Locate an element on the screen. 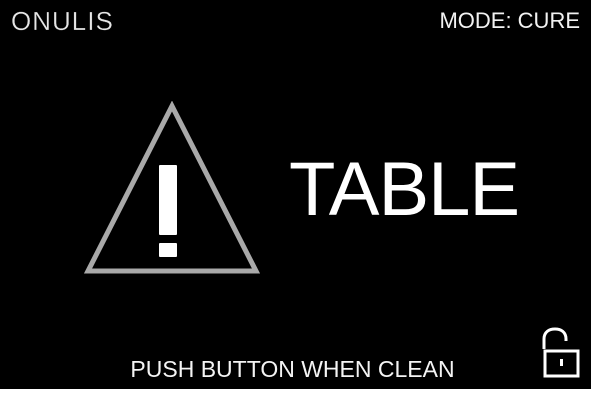  brand-logo: ONULIS is located at coordinates (62, 21).